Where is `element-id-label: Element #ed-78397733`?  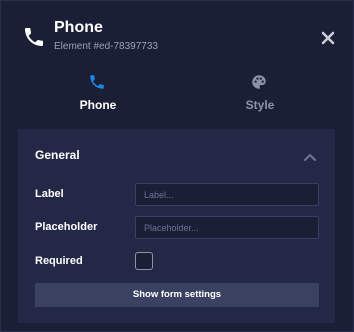 element-id-label: Element #ed-78397733 is located at coordinates (106, 46).